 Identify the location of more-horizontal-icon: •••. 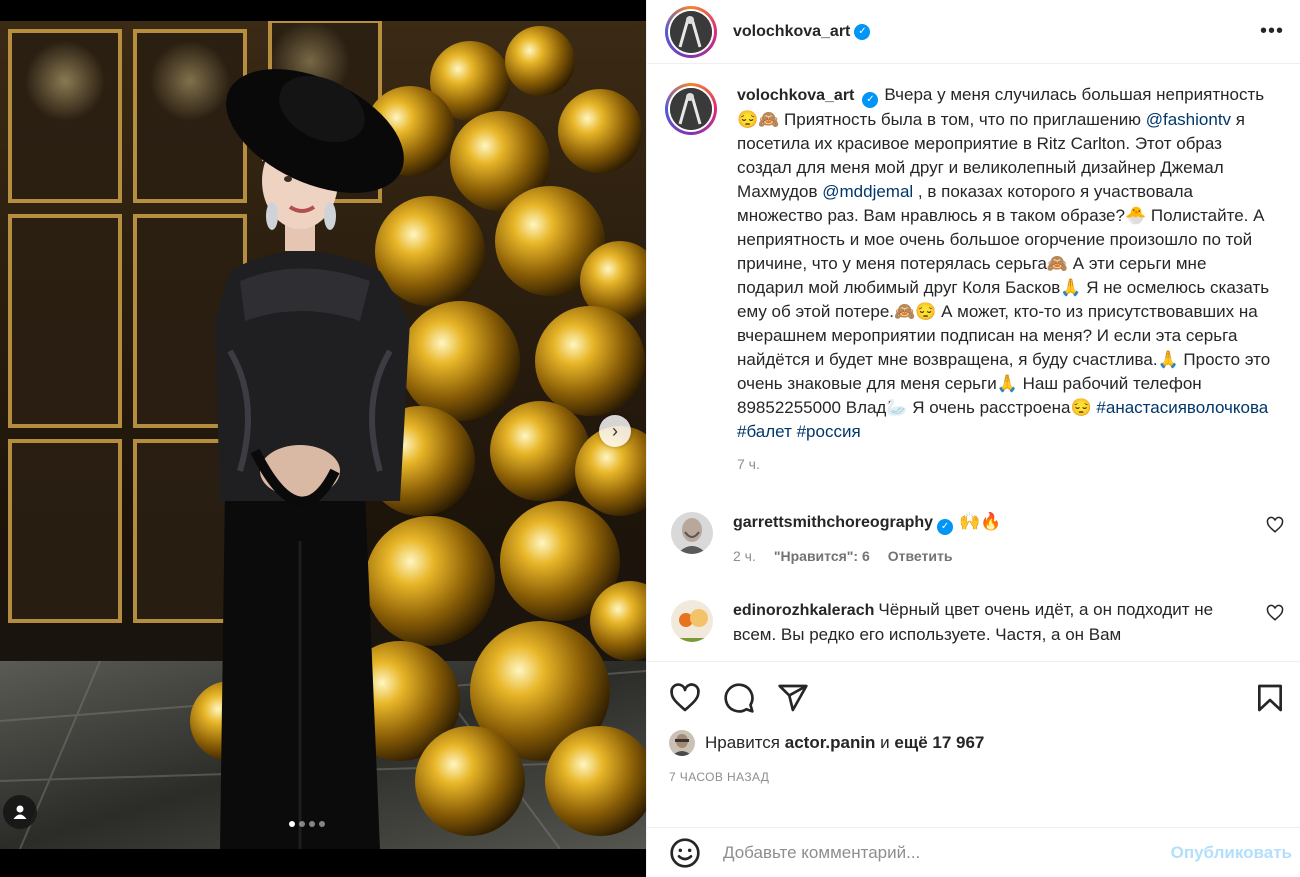
(1272, 31).